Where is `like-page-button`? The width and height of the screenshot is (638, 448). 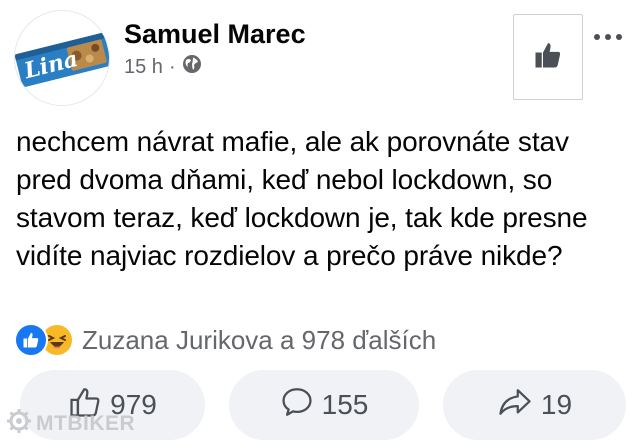 like-page-button is located at coordinates (548, 57).